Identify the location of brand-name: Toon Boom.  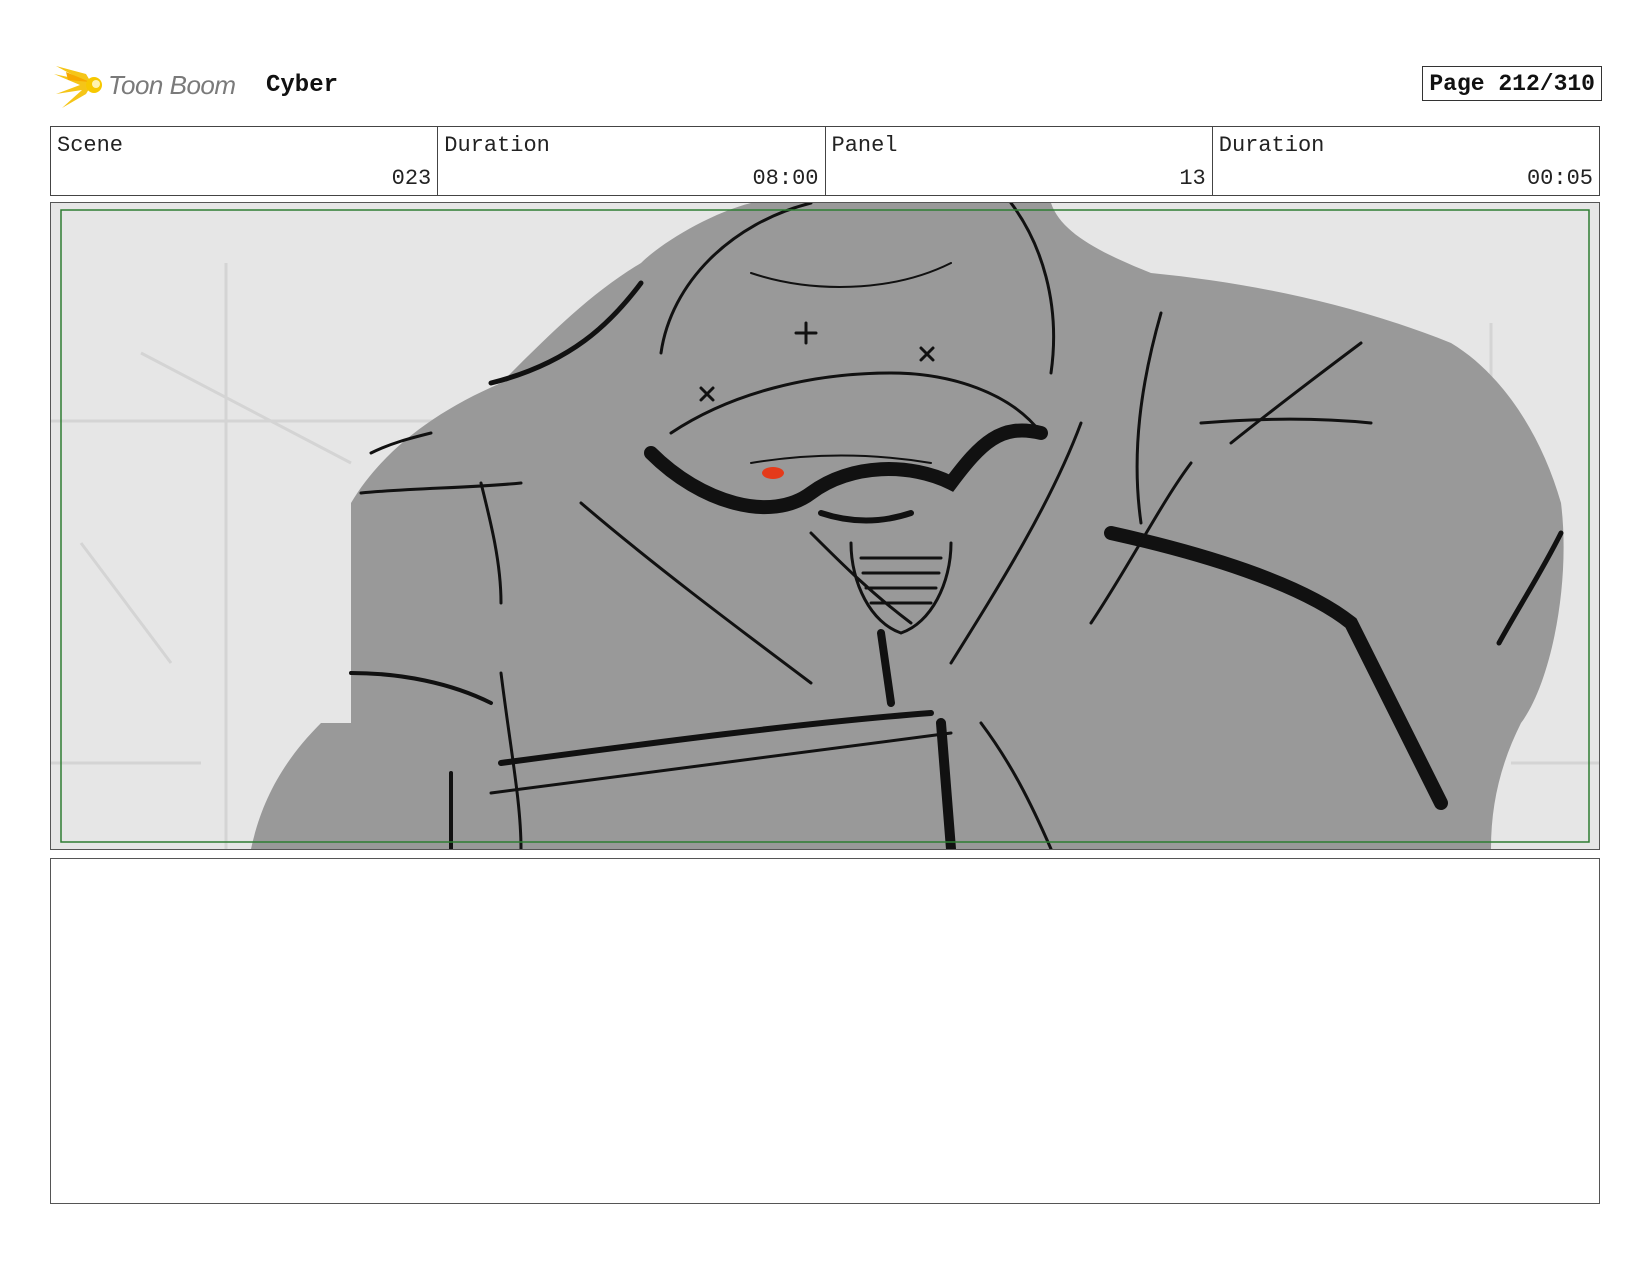
(172, 85).